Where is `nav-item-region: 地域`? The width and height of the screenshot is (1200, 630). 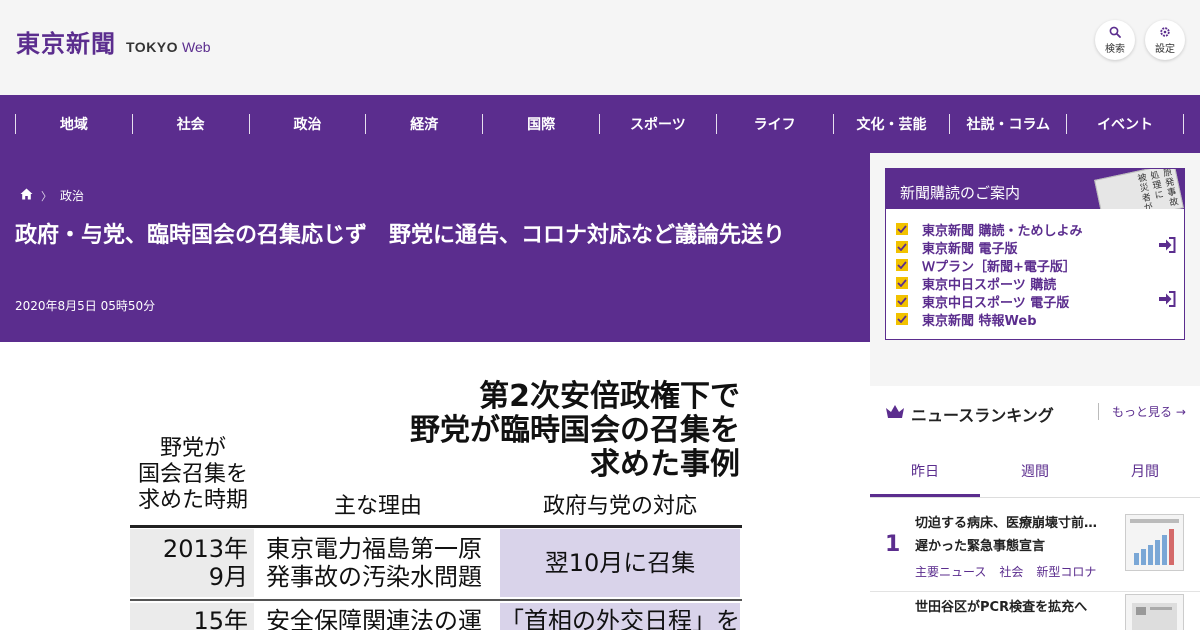
nav-item-region: 地域 is located at coordinates (73, 124).